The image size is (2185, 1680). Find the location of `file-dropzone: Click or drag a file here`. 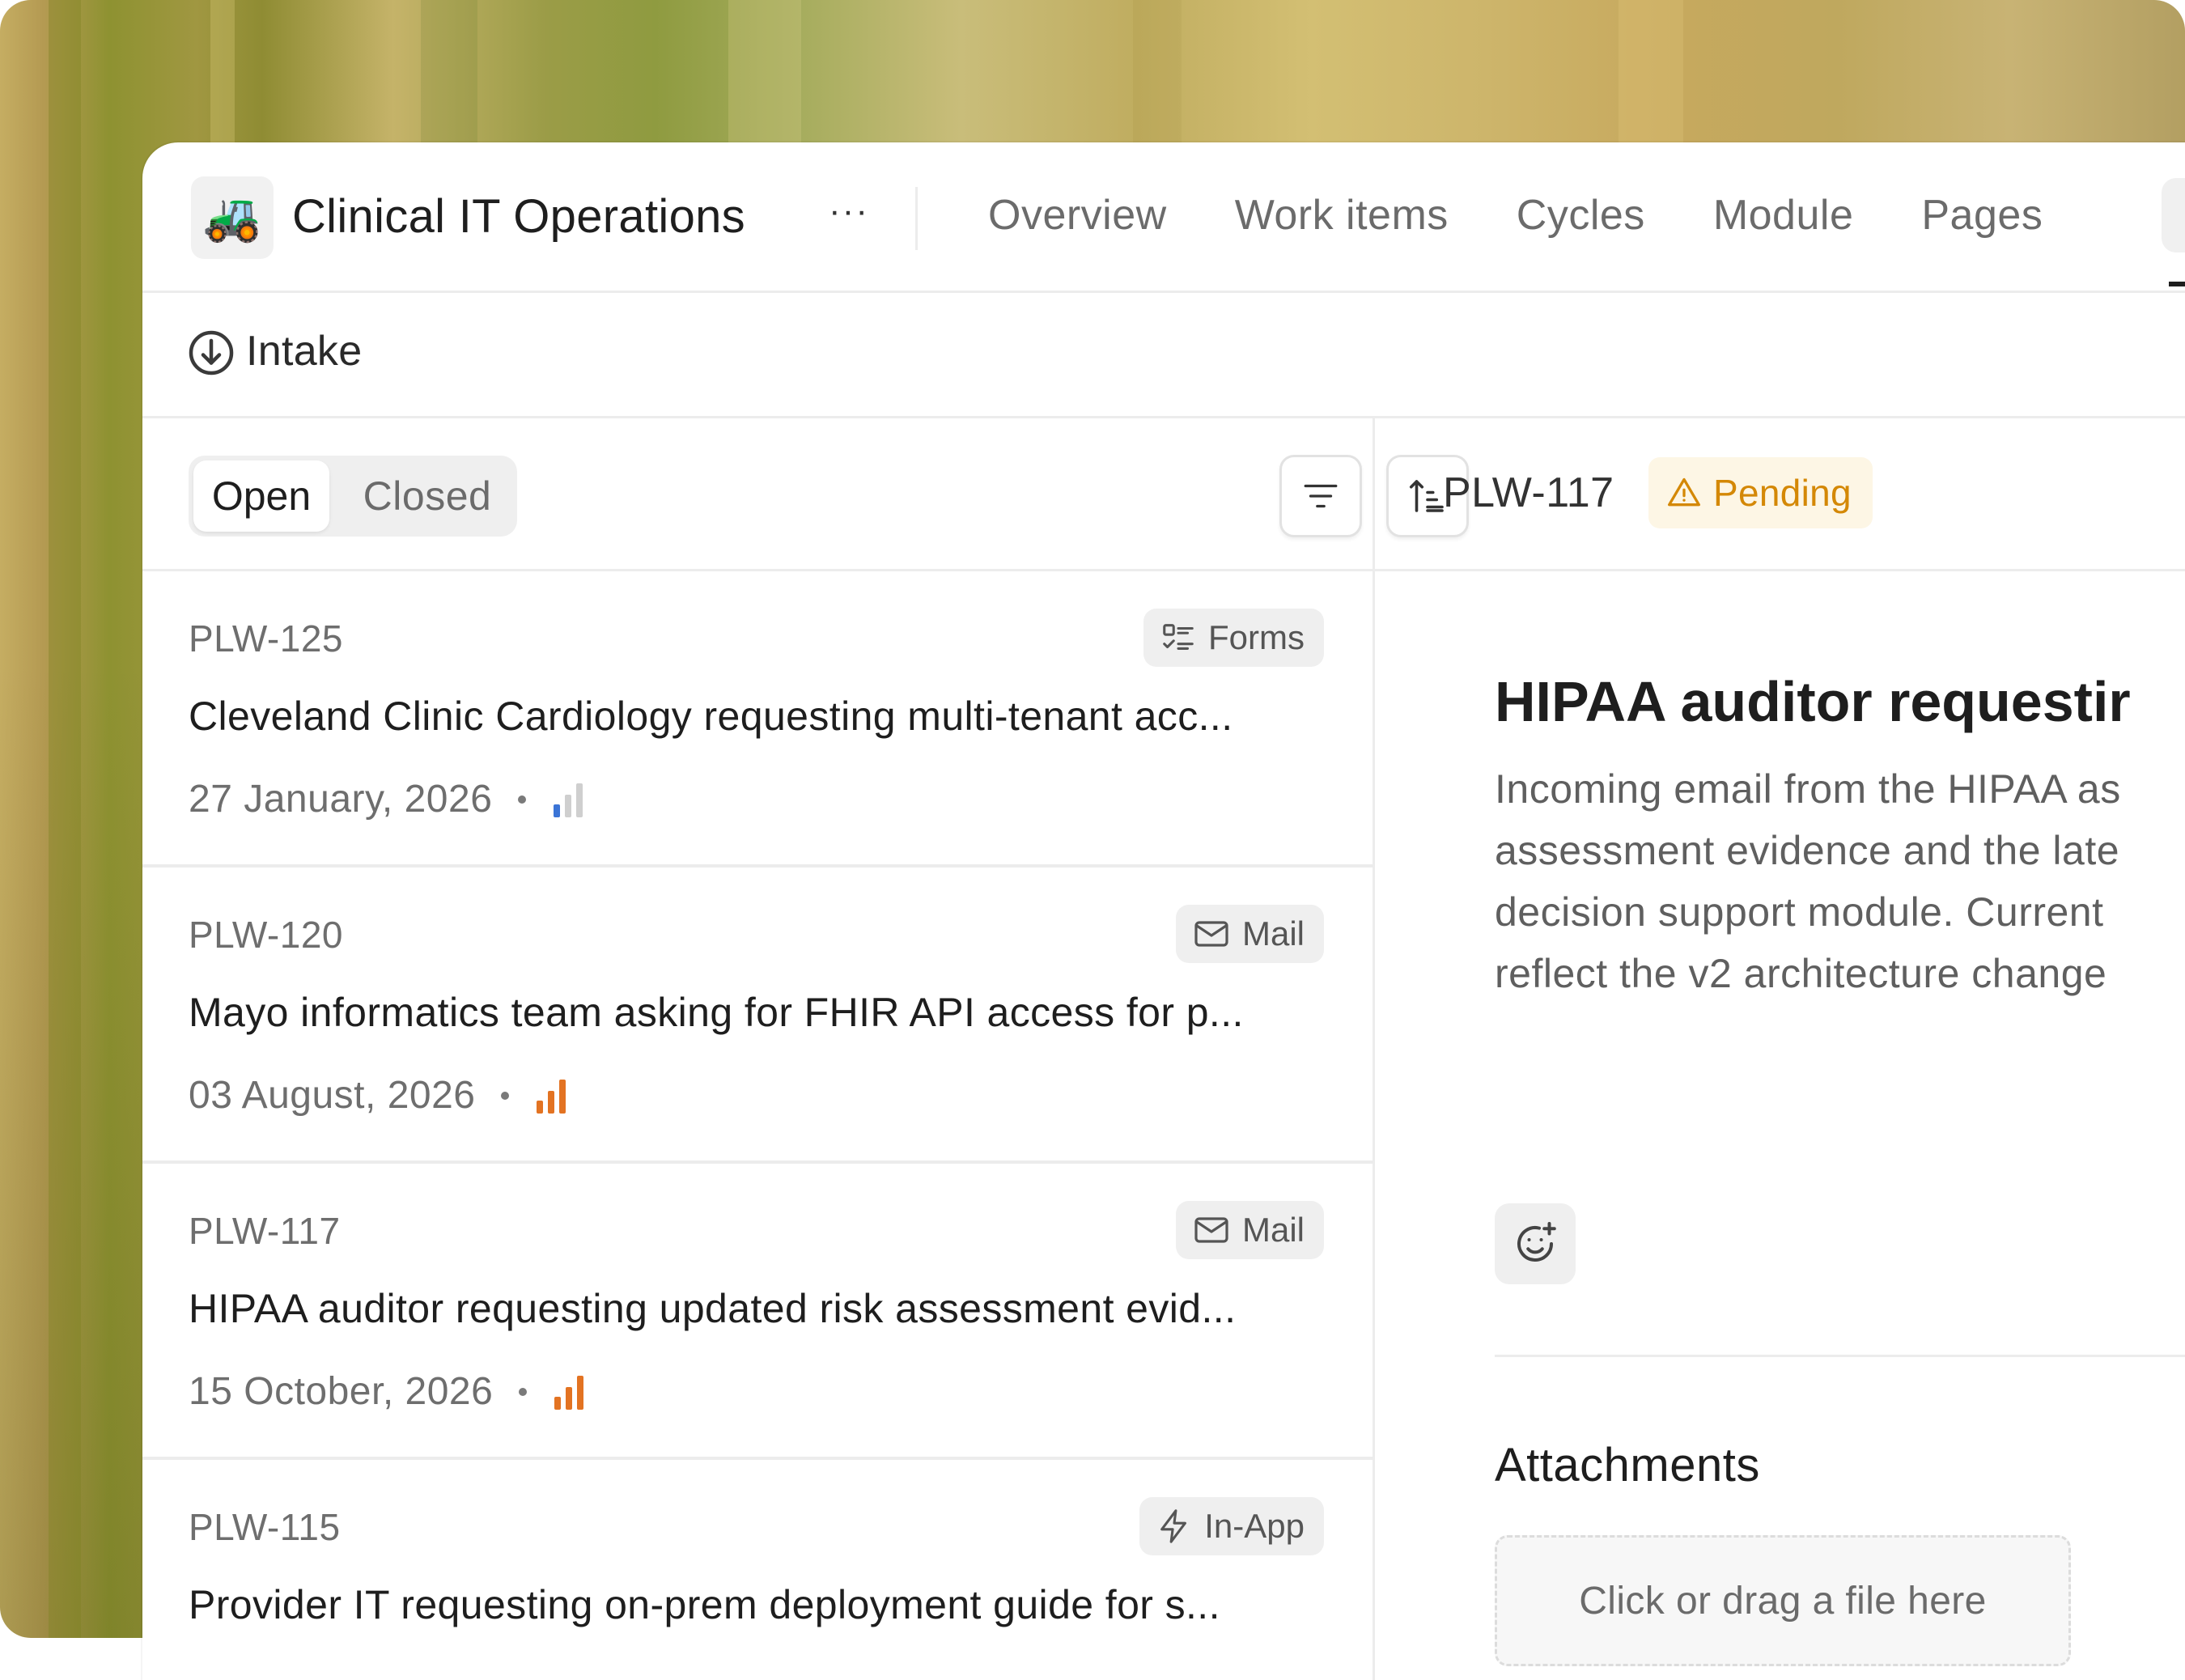

file-dropzone: Click or drag a file here is located at coordinates (1783, 1601).